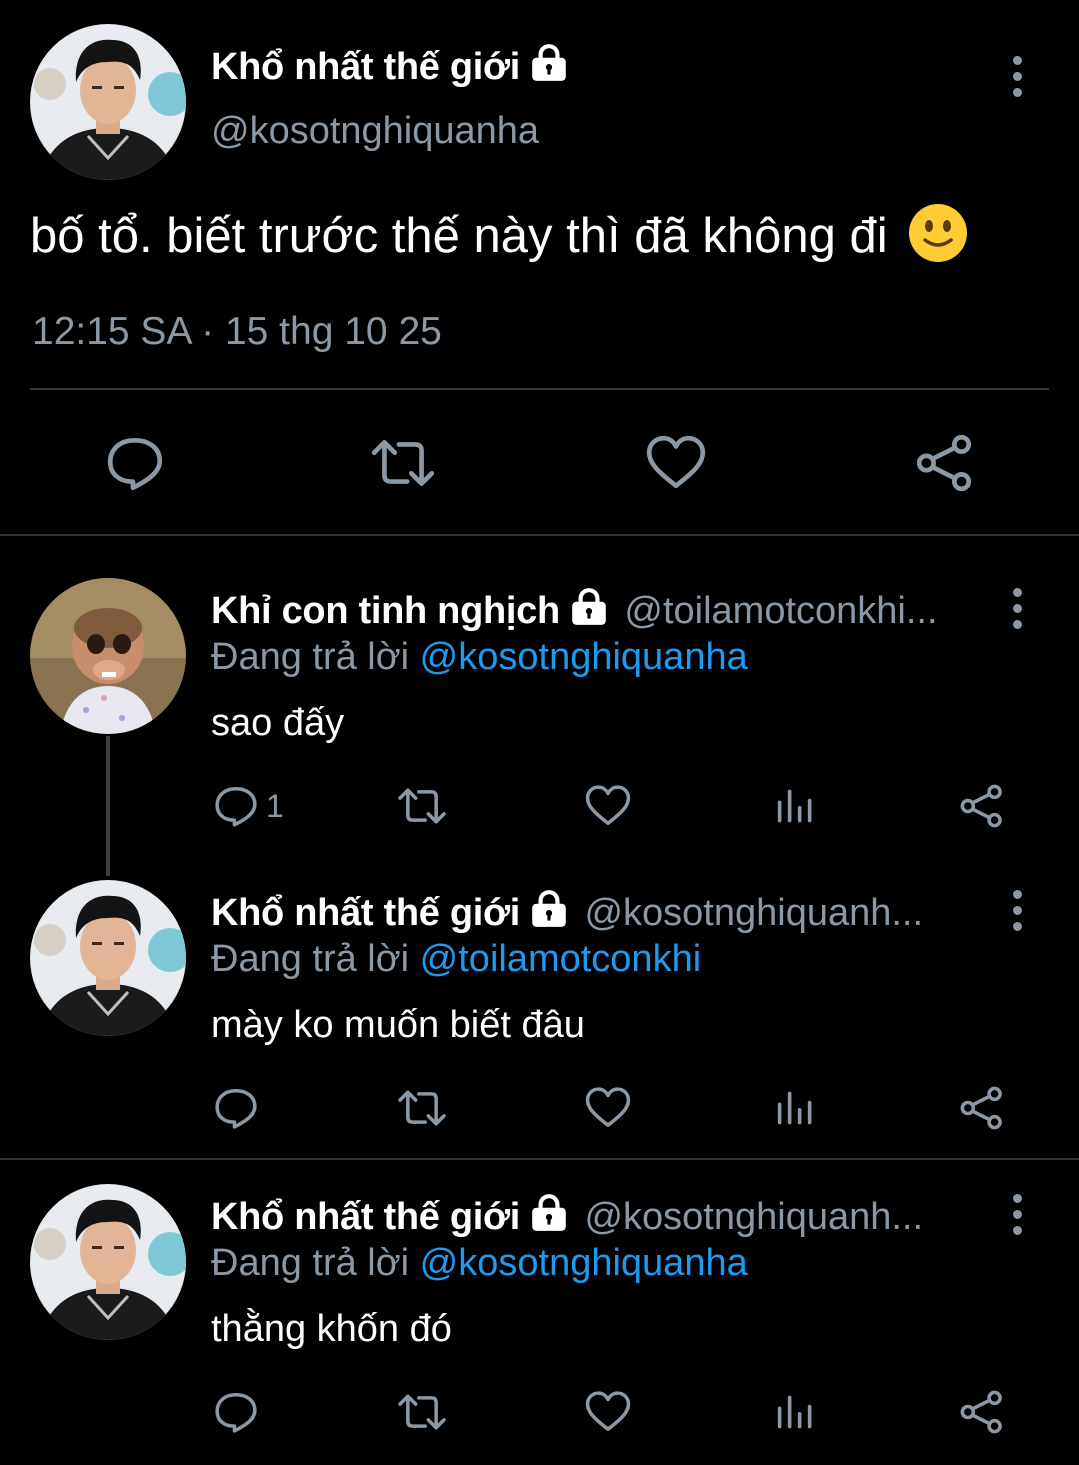  Describe the element at coordinates (108, 806) in the screenshot. I see `thread-connector-line` at that location.